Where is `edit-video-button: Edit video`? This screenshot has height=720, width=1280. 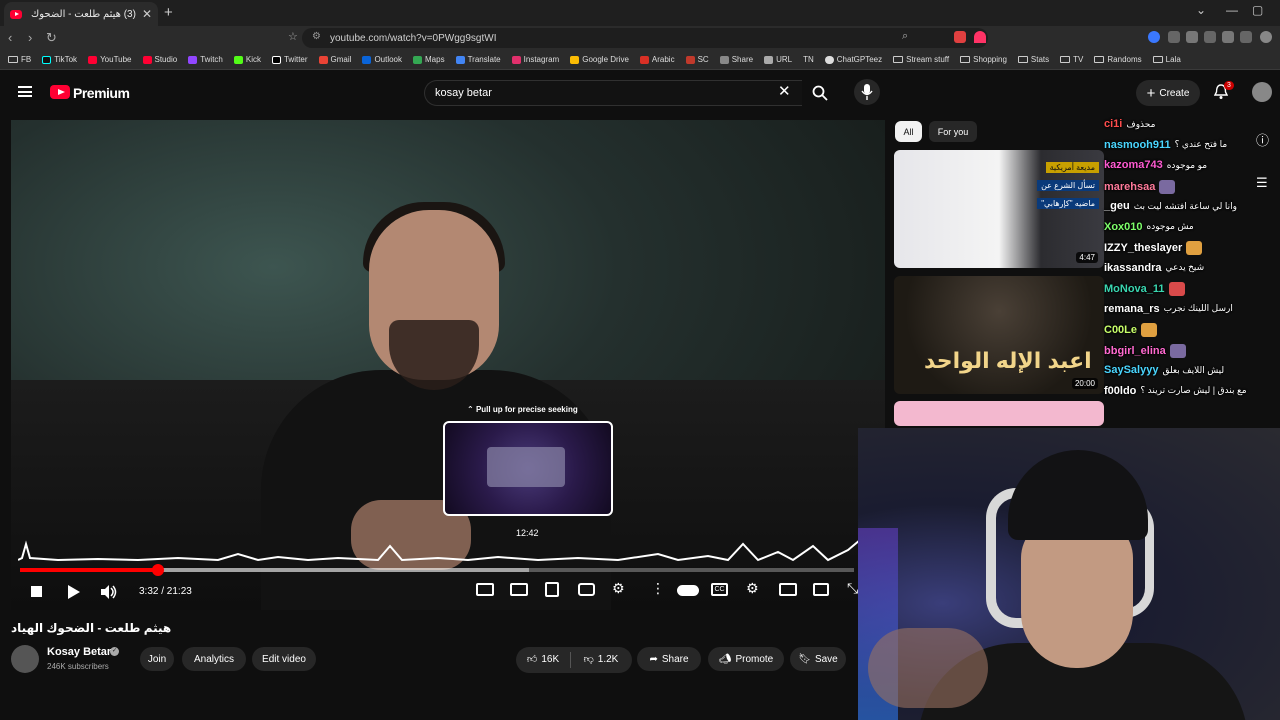
edit-video-button: Edit video is located at coordinates (284, 659).